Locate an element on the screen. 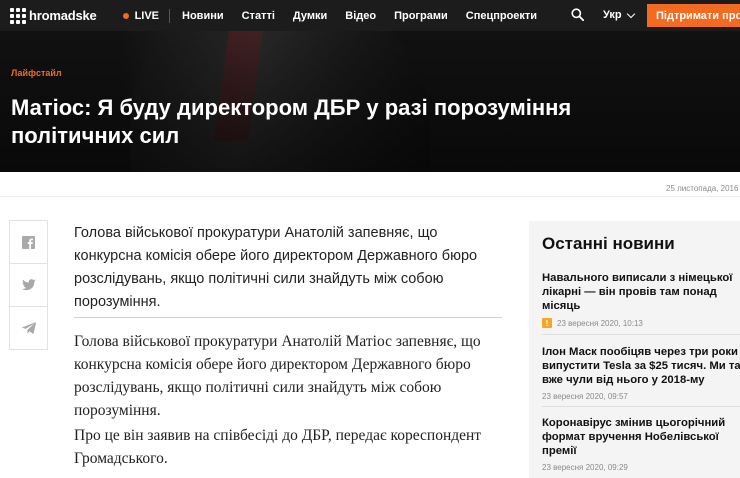 Image resolution: width=740 pixels, height=478 pixels. nav-item-articles: Статті is located at coordinates (258, 16).